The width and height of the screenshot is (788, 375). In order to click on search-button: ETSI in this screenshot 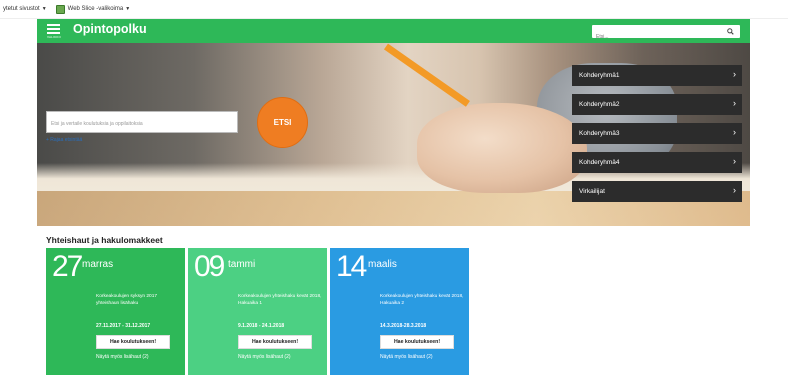, I will do `click(282, 122)`.